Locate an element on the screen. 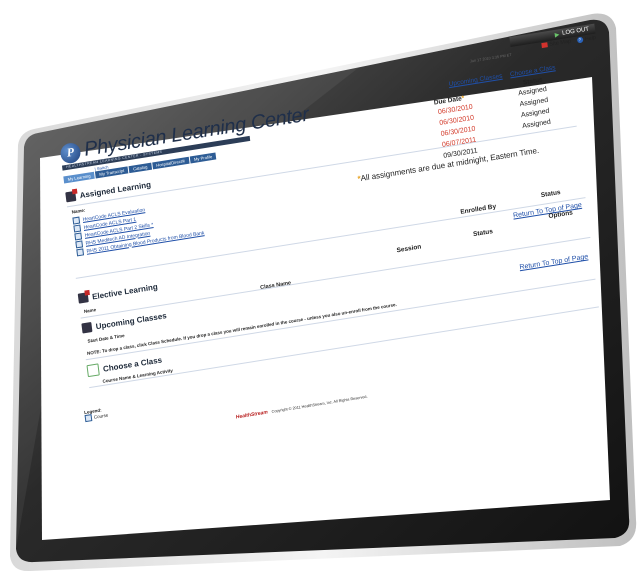  elective-learning-icon is located at coordinates (83, 298).